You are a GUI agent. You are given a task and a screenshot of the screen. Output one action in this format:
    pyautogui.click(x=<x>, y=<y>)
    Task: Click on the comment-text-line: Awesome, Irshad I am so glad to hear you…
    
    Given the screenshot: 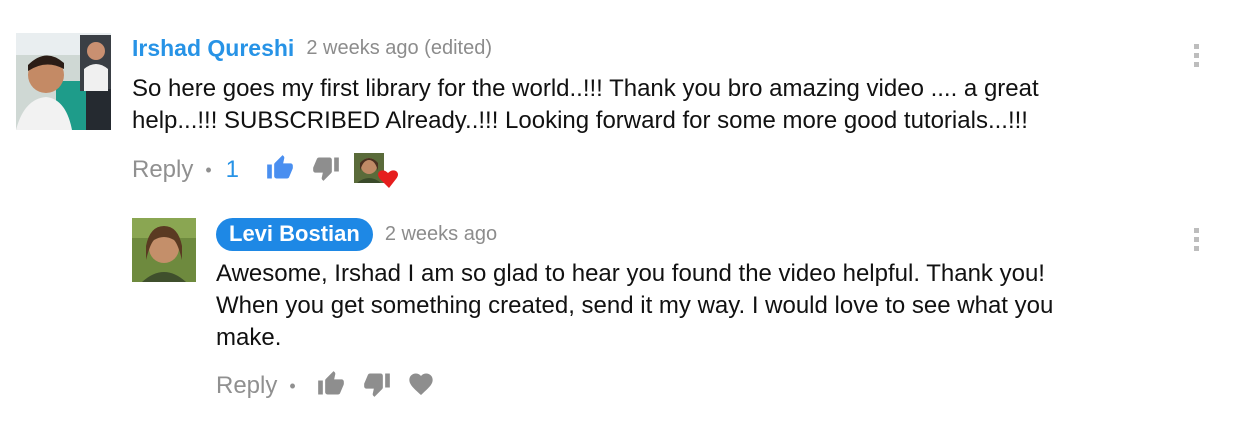 What is the action you would take?
    pyautogui.click(x=630, y=273)
    